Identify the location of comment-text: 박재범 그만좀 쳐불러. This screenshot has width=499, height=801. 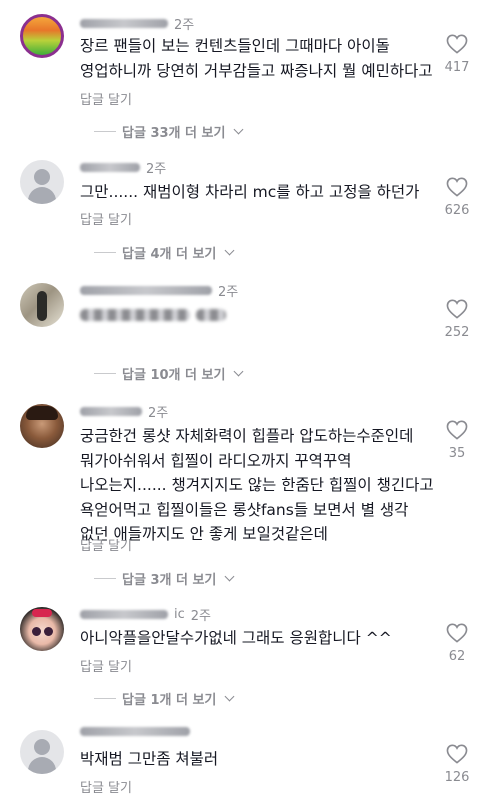
(149, 759).